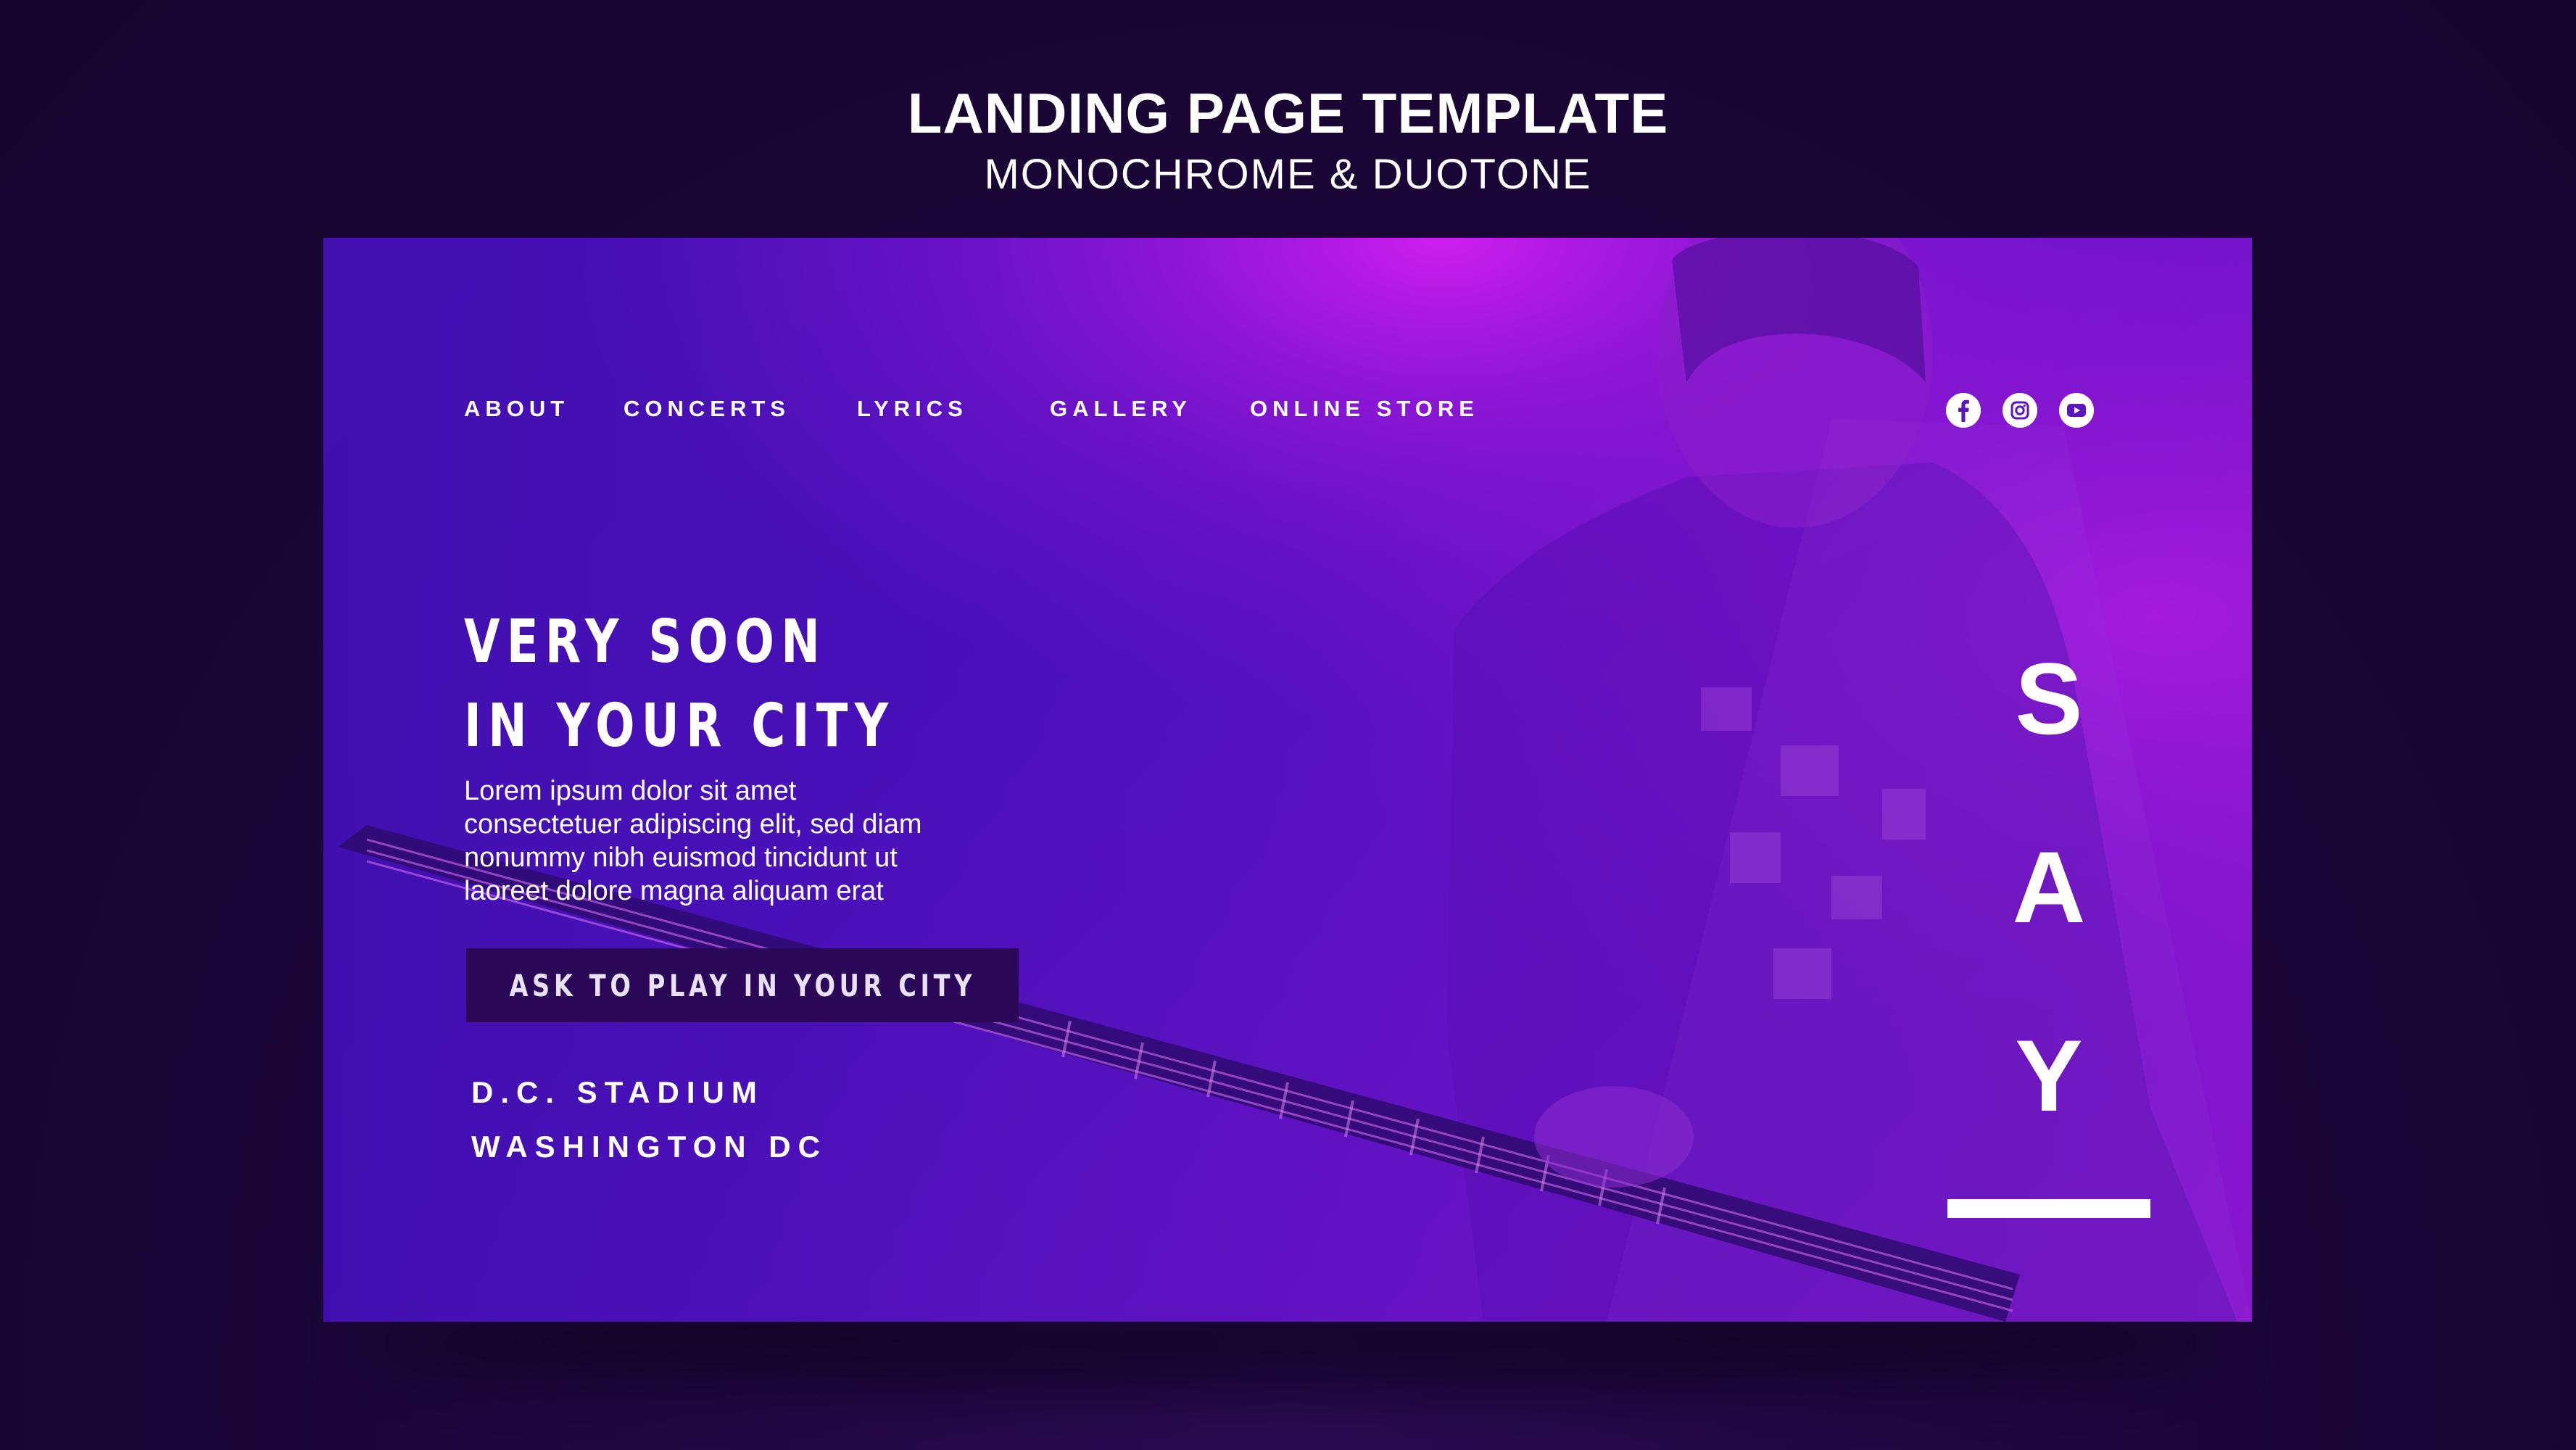 The image size is (2576, 1450). I want to click on nav-lyrics: LYRICS, so click(912, 409).